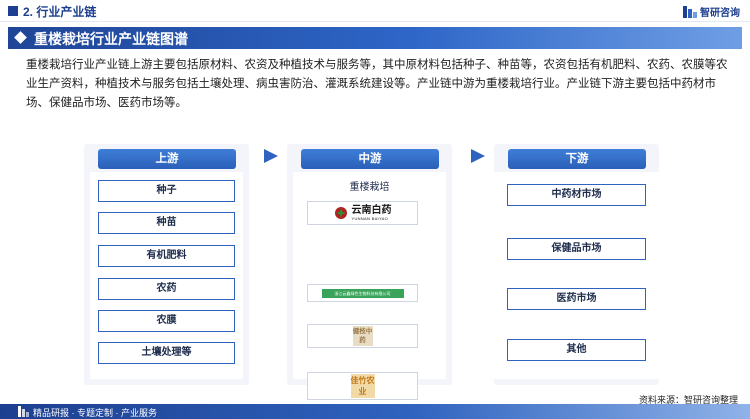  I want to click on downstream-panel: 下游 中药材市场 保健品市场 医药市场 其他, so click(576, 264).